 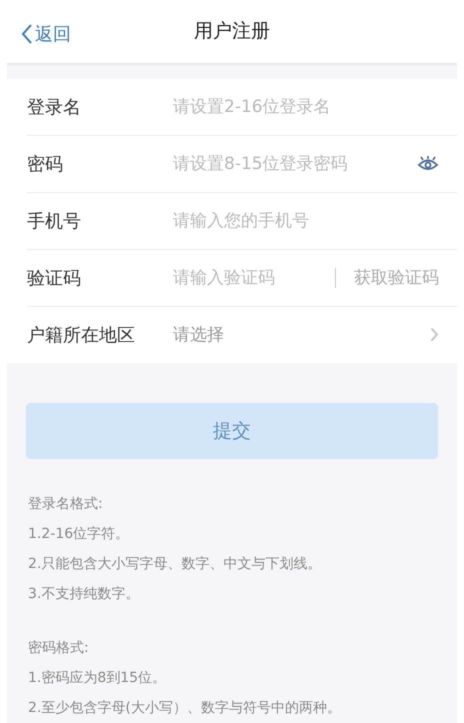 What do you see at coordinates (185, 708) in the screenshot?
I see `rule-text: 2.至少包含字母(大小写）、数字与符号中的两种。` at bounding box center [185, 708].